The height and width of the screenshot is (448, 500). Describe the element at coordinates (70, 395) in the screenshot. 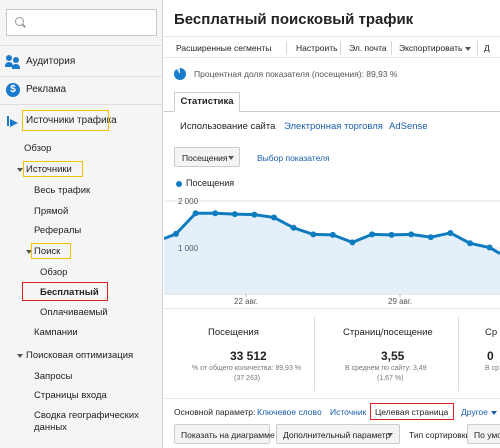

I see `sidebar-item-landing-pages: Страницы входа` at that location.